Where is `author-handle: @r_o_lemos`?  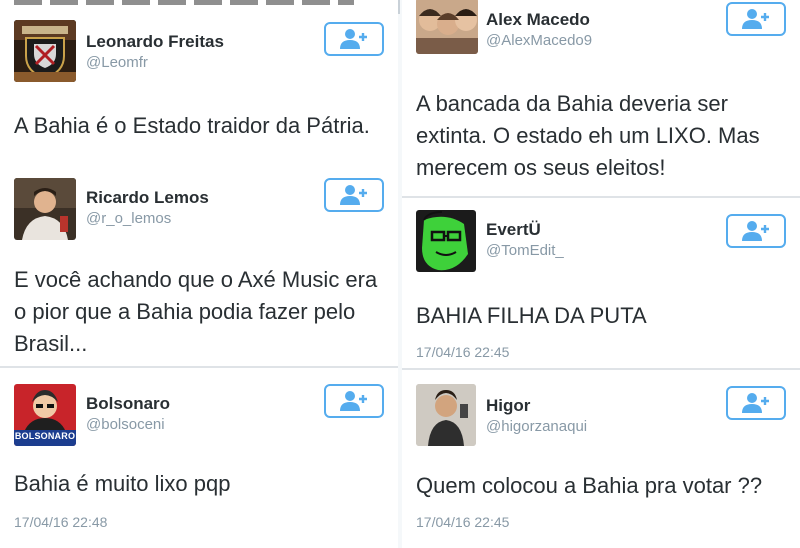 author-handle: @r_o_lemos is located at coordinates (128, 218).